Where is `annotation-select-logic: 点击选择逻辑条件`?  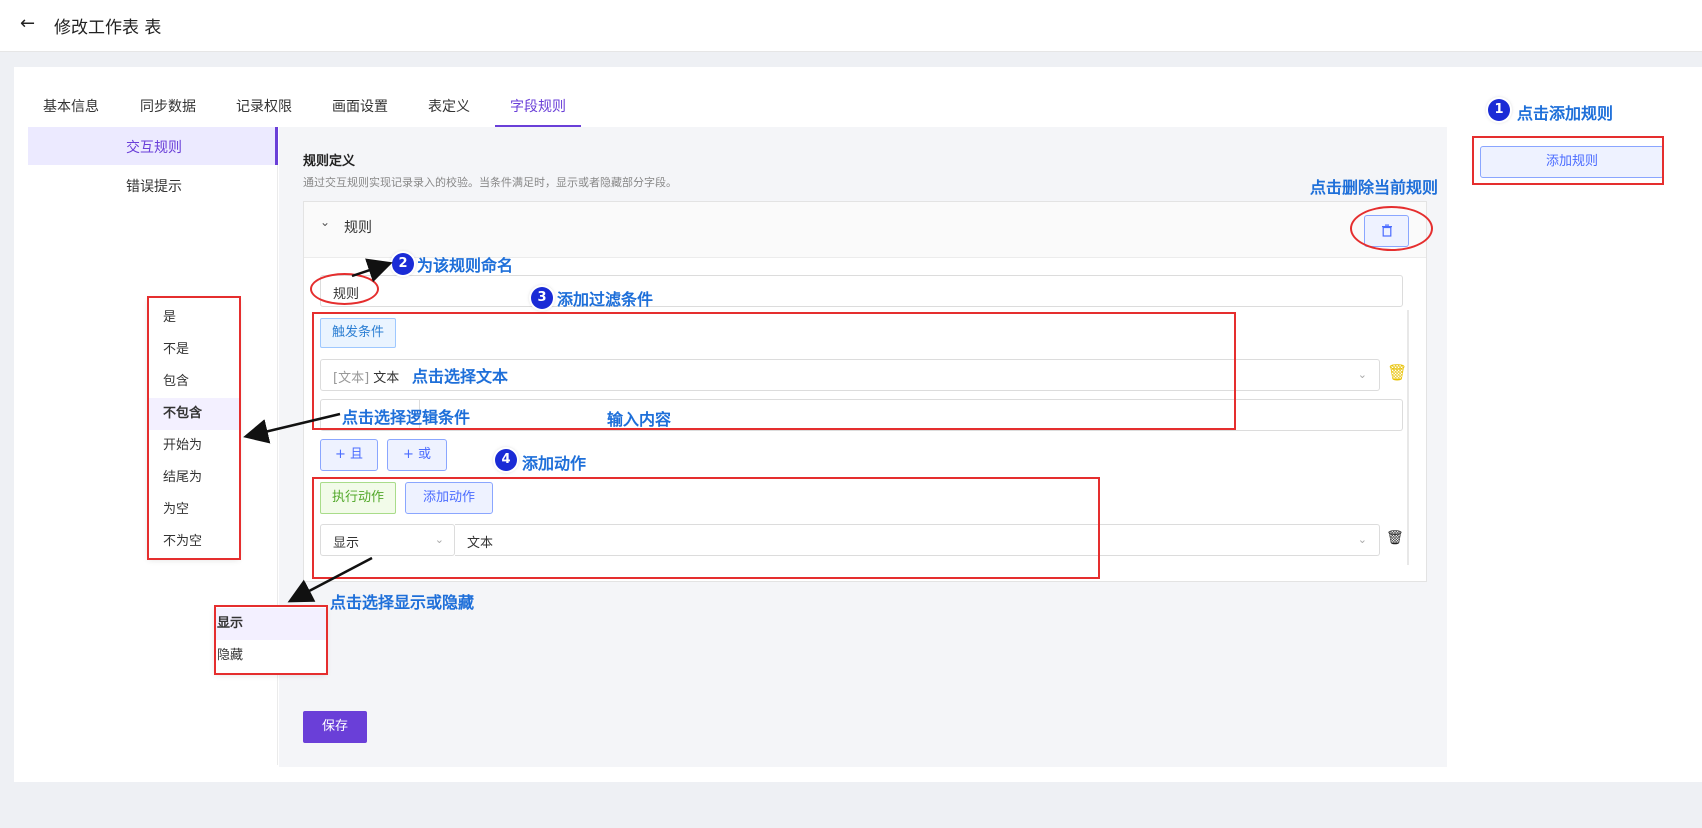
annotation-select-logic: 点击选择逻辑条件 is located at coordinates (406, 417).